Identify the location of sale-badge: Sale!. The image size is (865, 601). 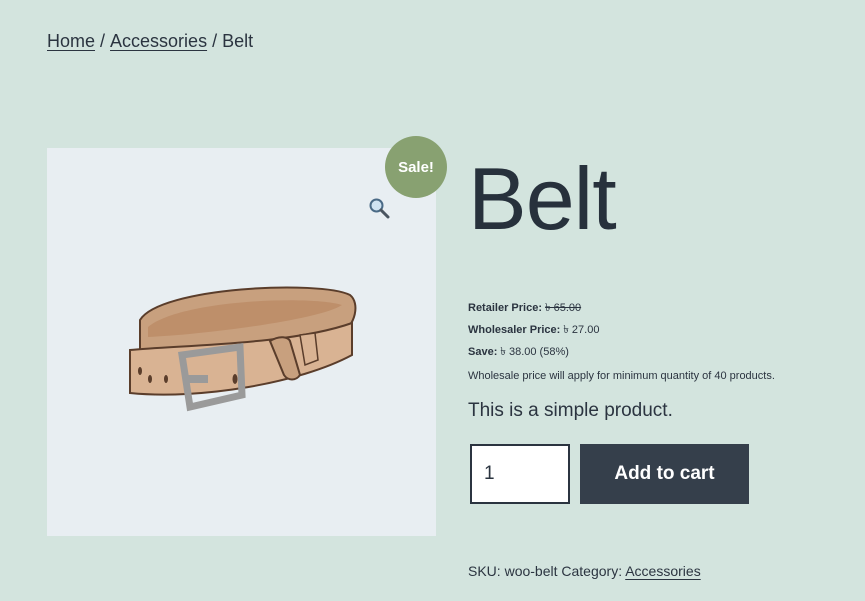
(416, 167).